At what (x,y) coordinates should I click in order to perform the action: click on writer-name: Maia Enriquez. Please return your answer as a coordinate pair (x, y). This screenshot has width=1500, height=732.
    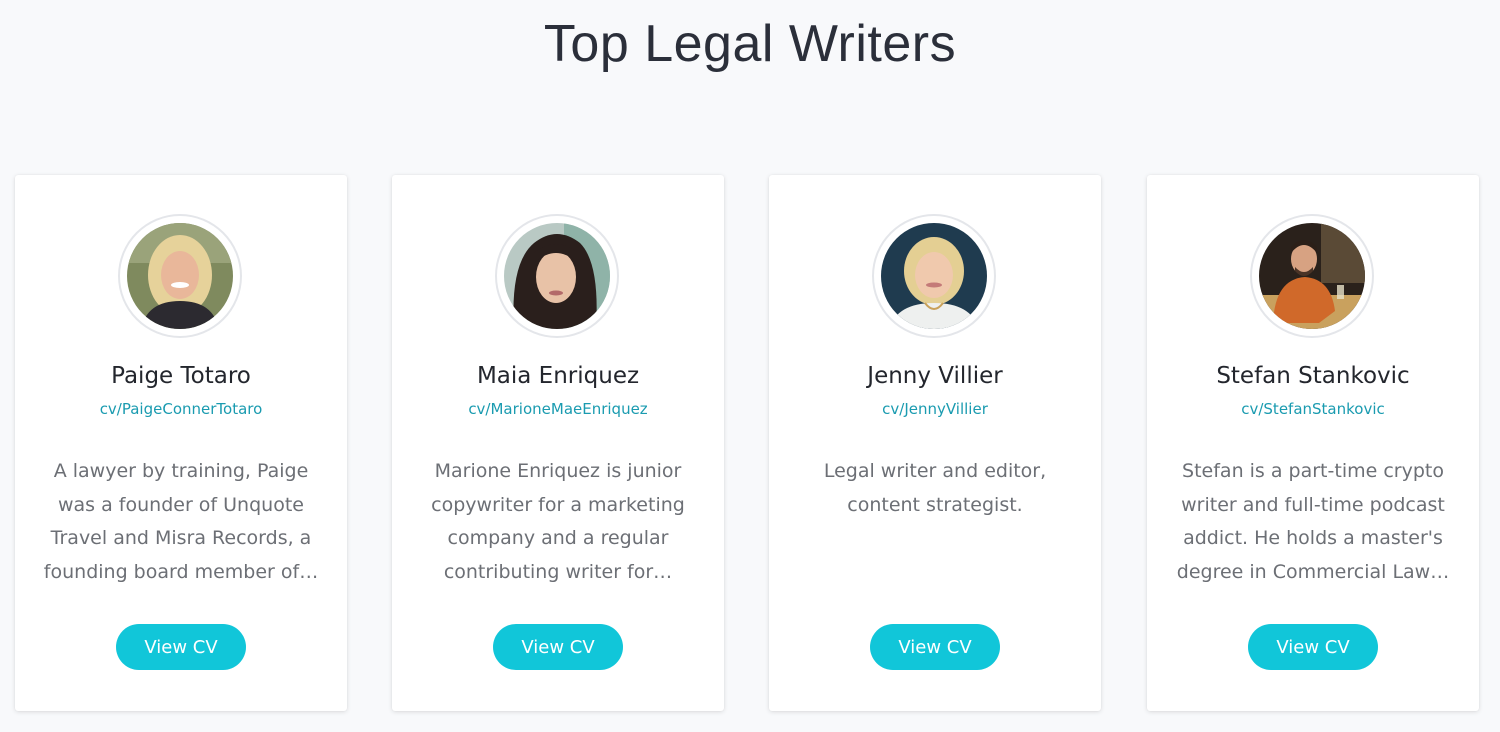
    Looking at the image, I should click on (558, 376).